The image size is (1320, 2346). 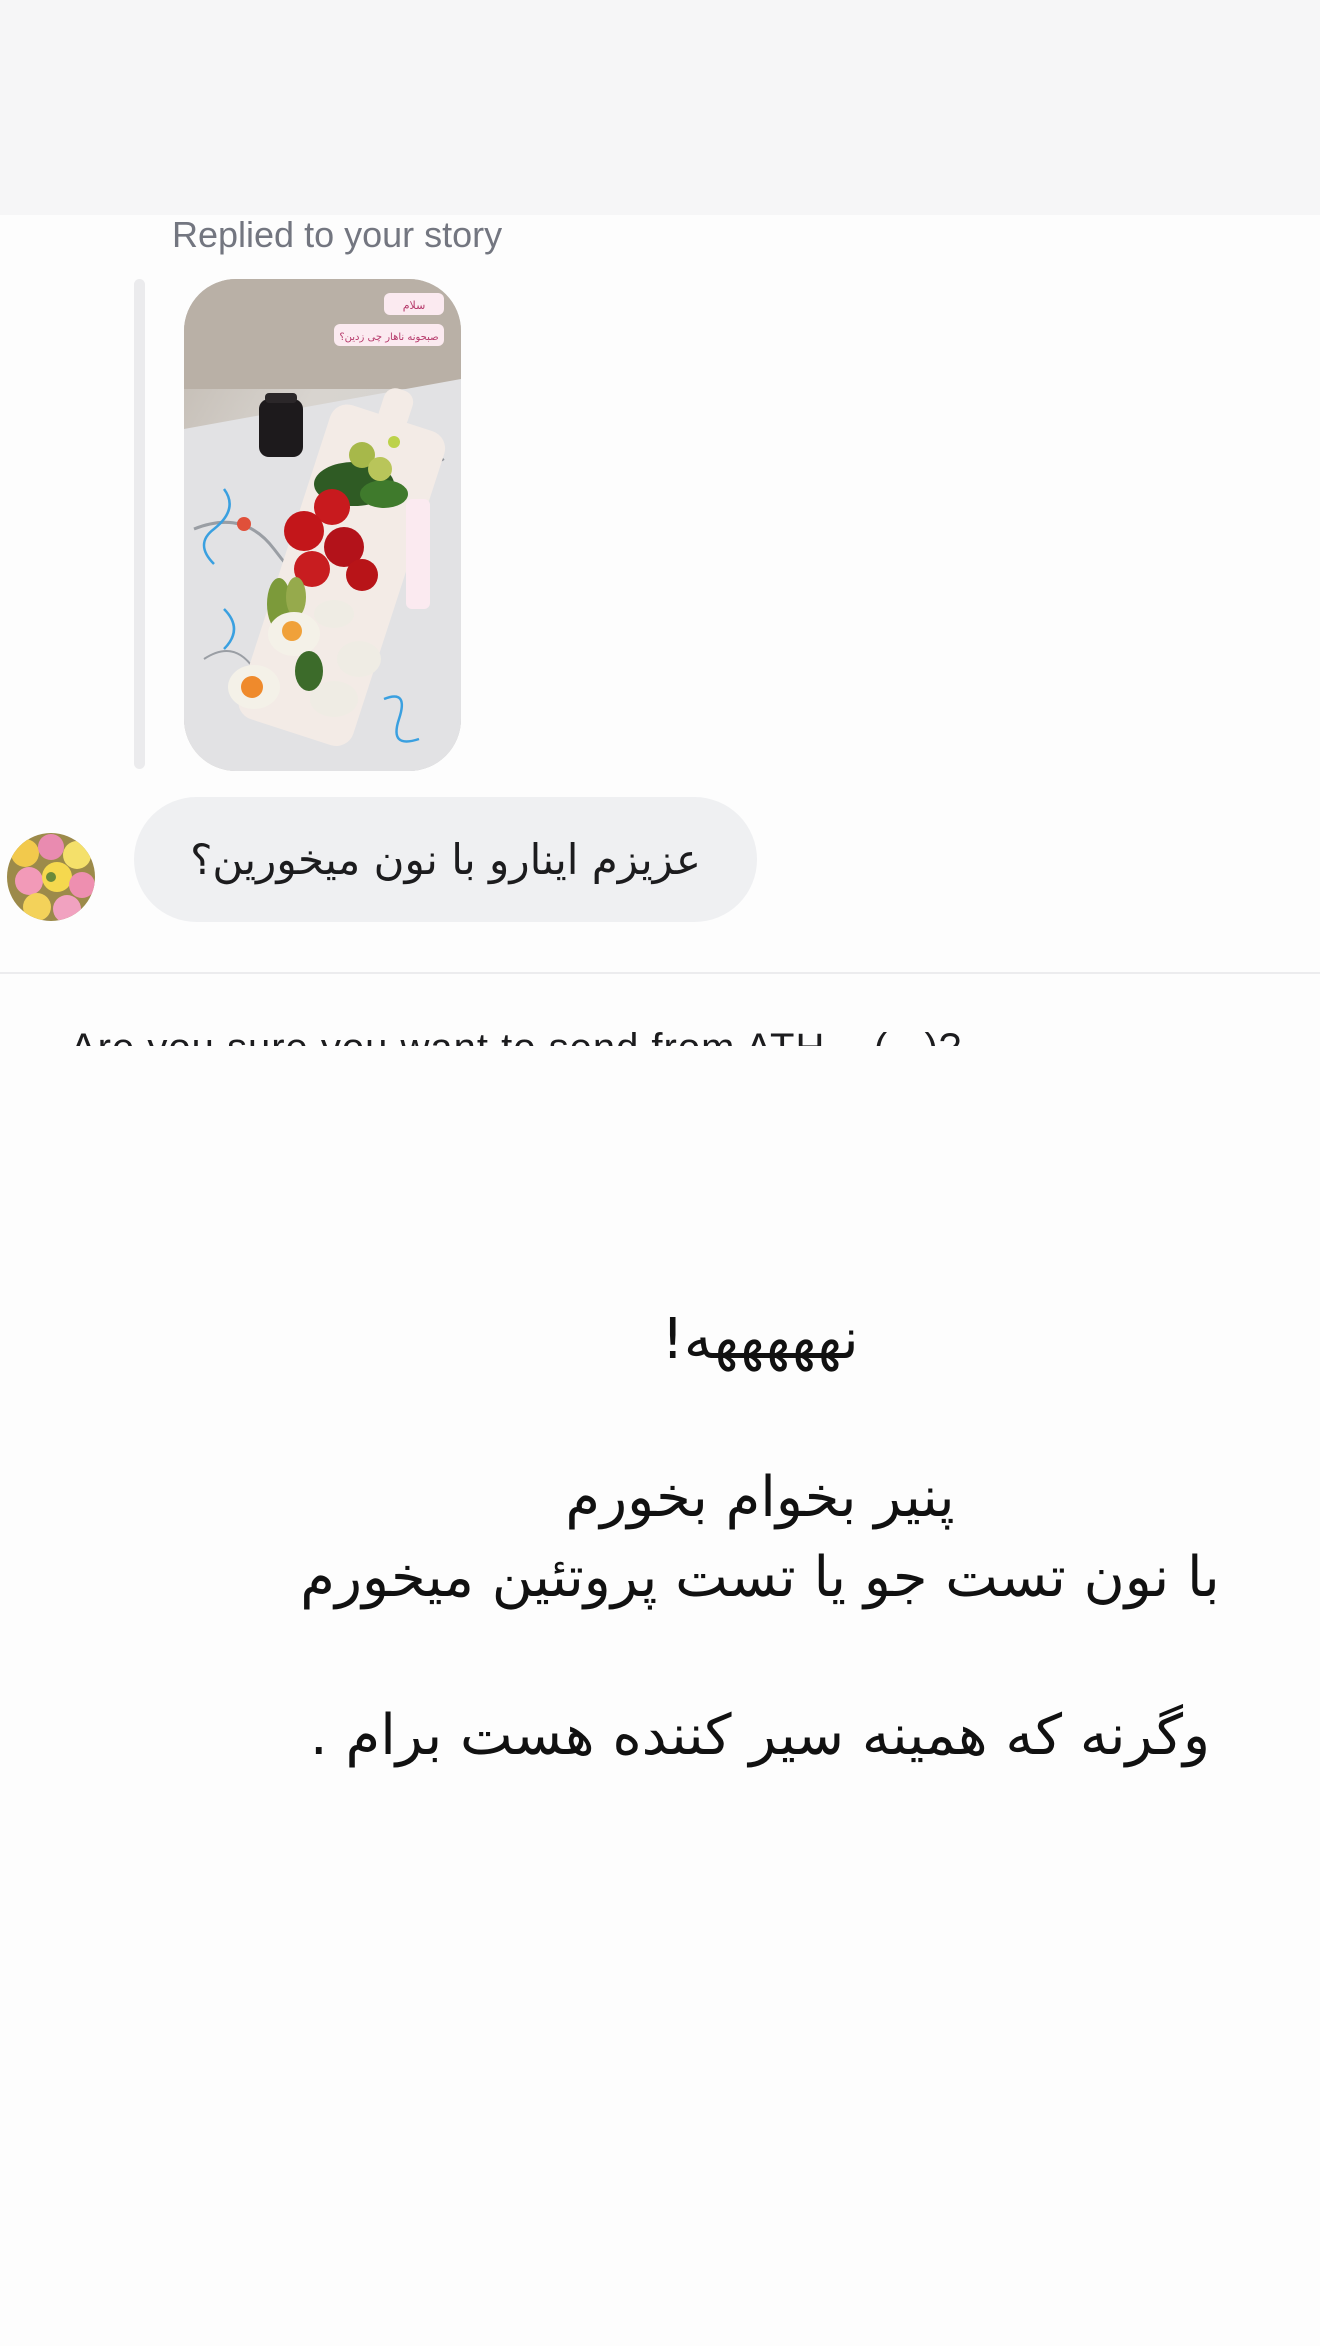 I want to click on svg-text: صبحونه ناهار چی زدین؟, so click(x=388, y=337).